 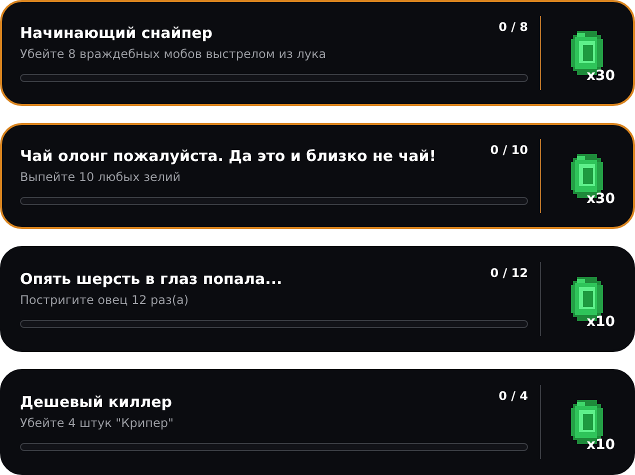 I want to click on quest-description: Выпейте 10 любых зелий, so click(x=100, y=177).